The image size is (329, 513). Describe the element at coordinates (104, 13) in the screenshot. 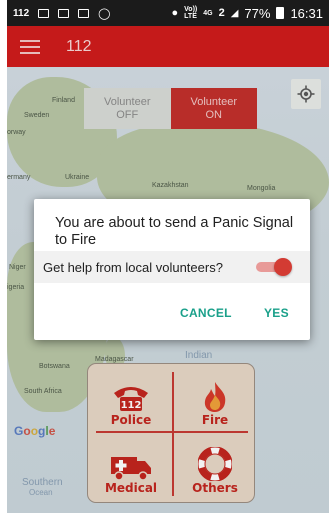

I see `lock-icon: ◯` at that location.